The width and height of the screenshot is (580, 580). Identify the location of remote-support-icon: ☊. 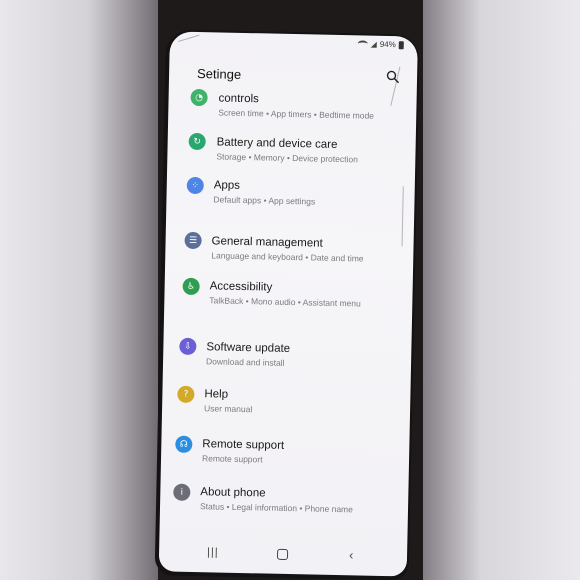
(184, 444).